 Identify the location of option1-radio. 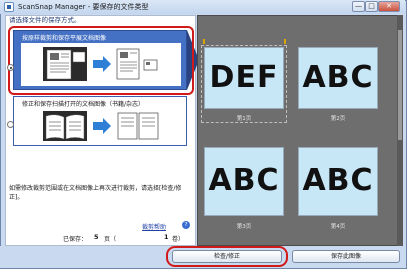
(10, 67).